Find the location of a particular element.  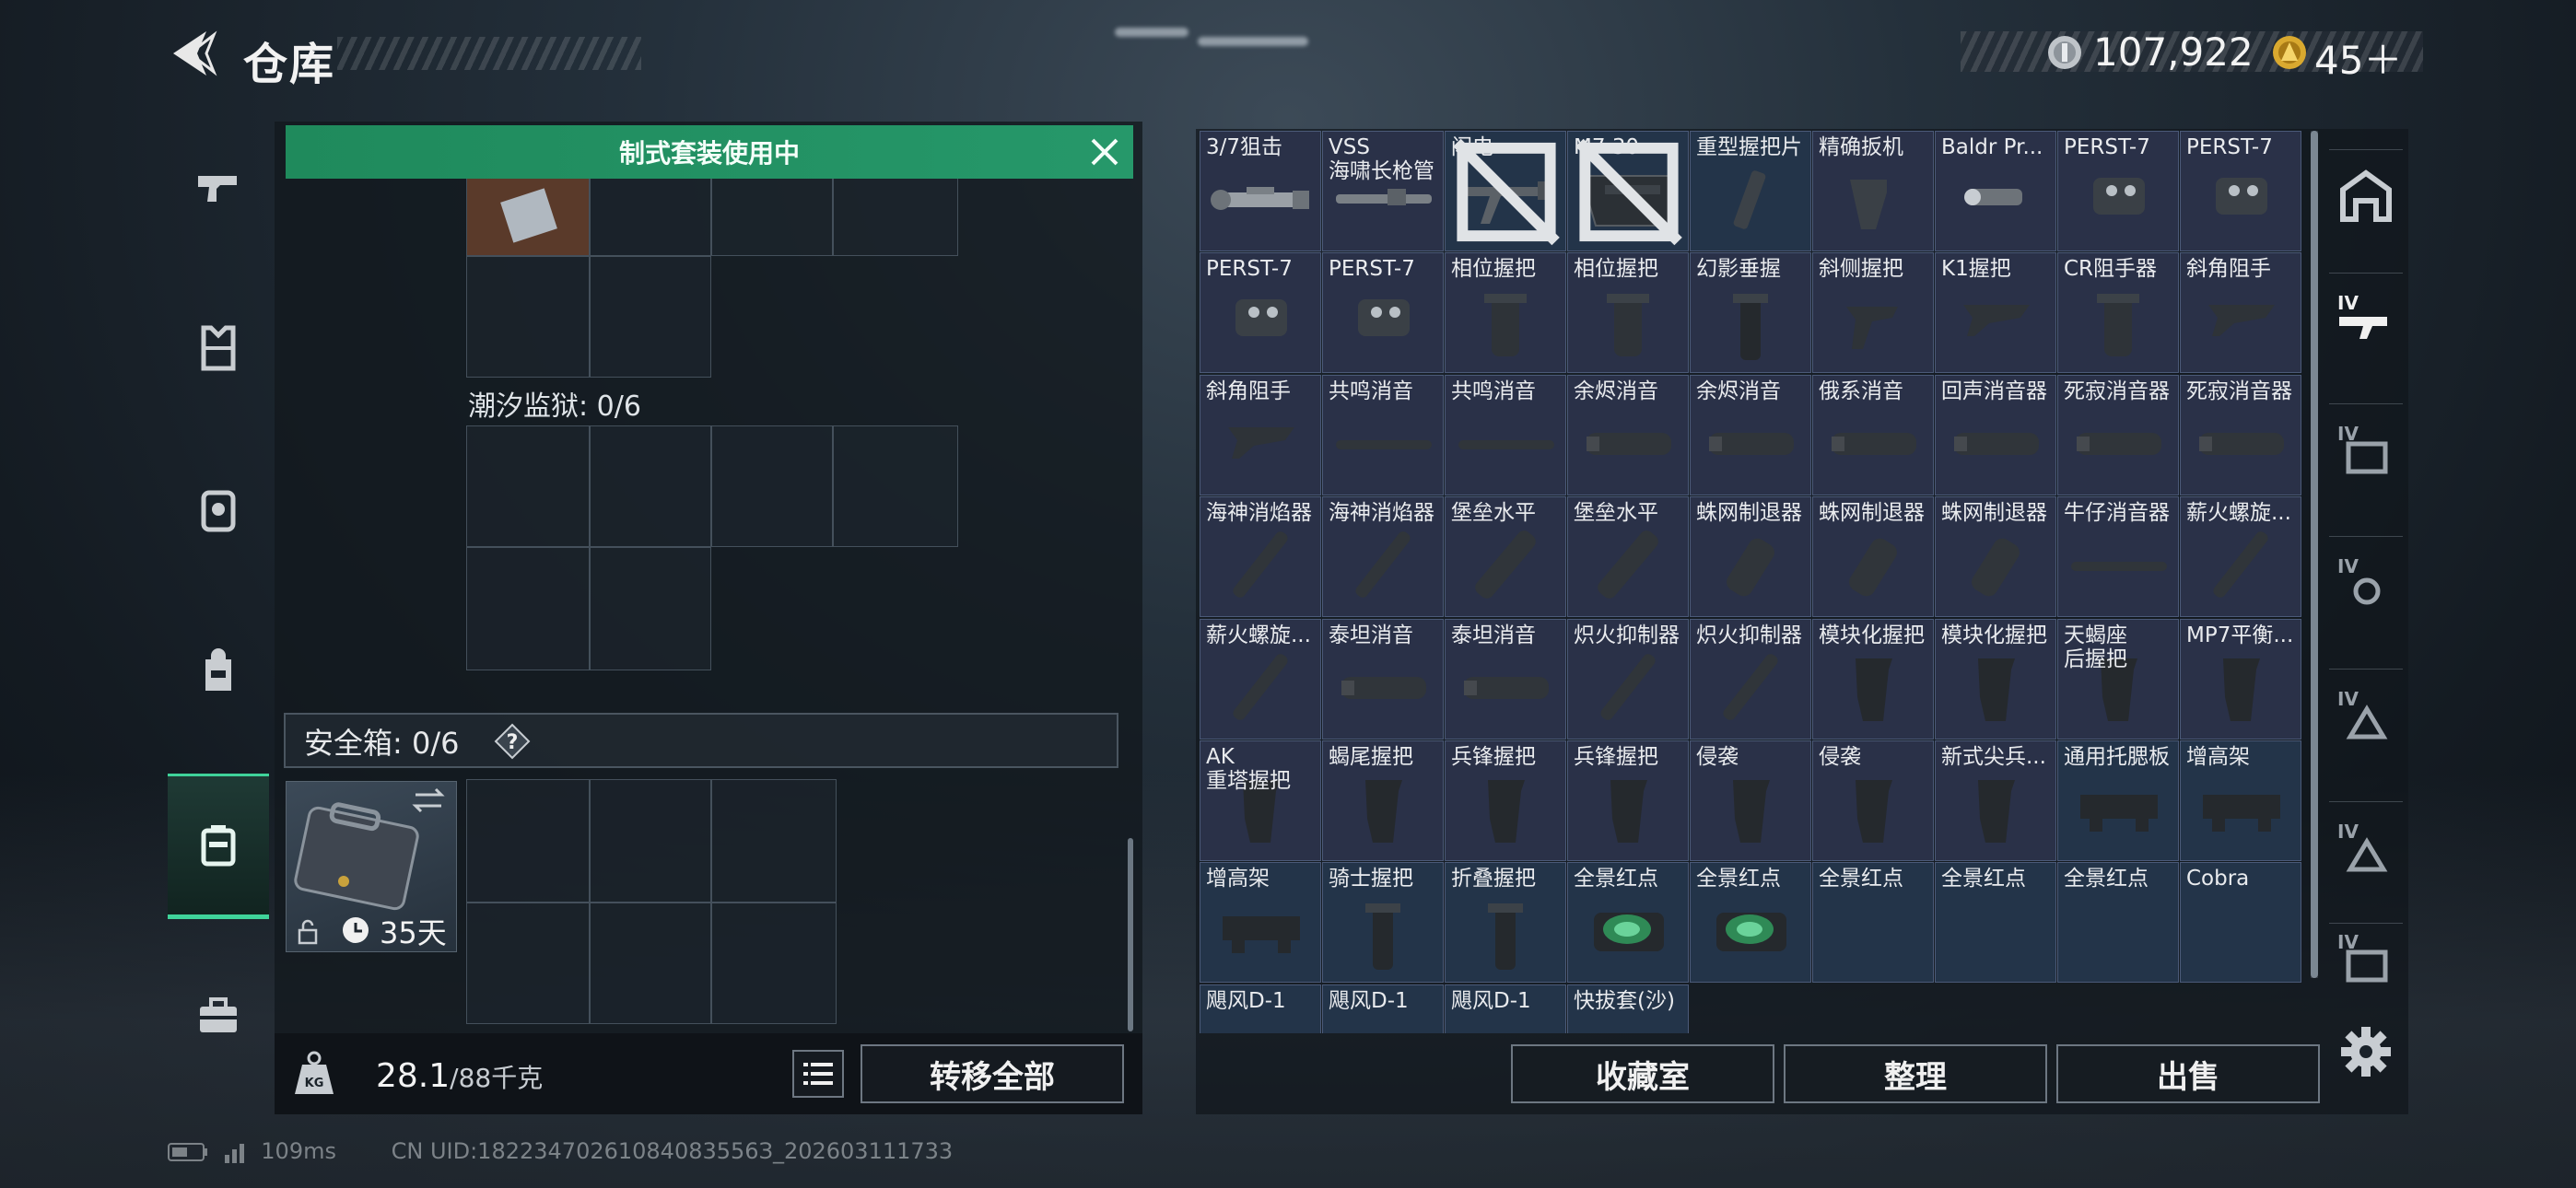

stash-scrollbar is located at coordinates (2314, 555).